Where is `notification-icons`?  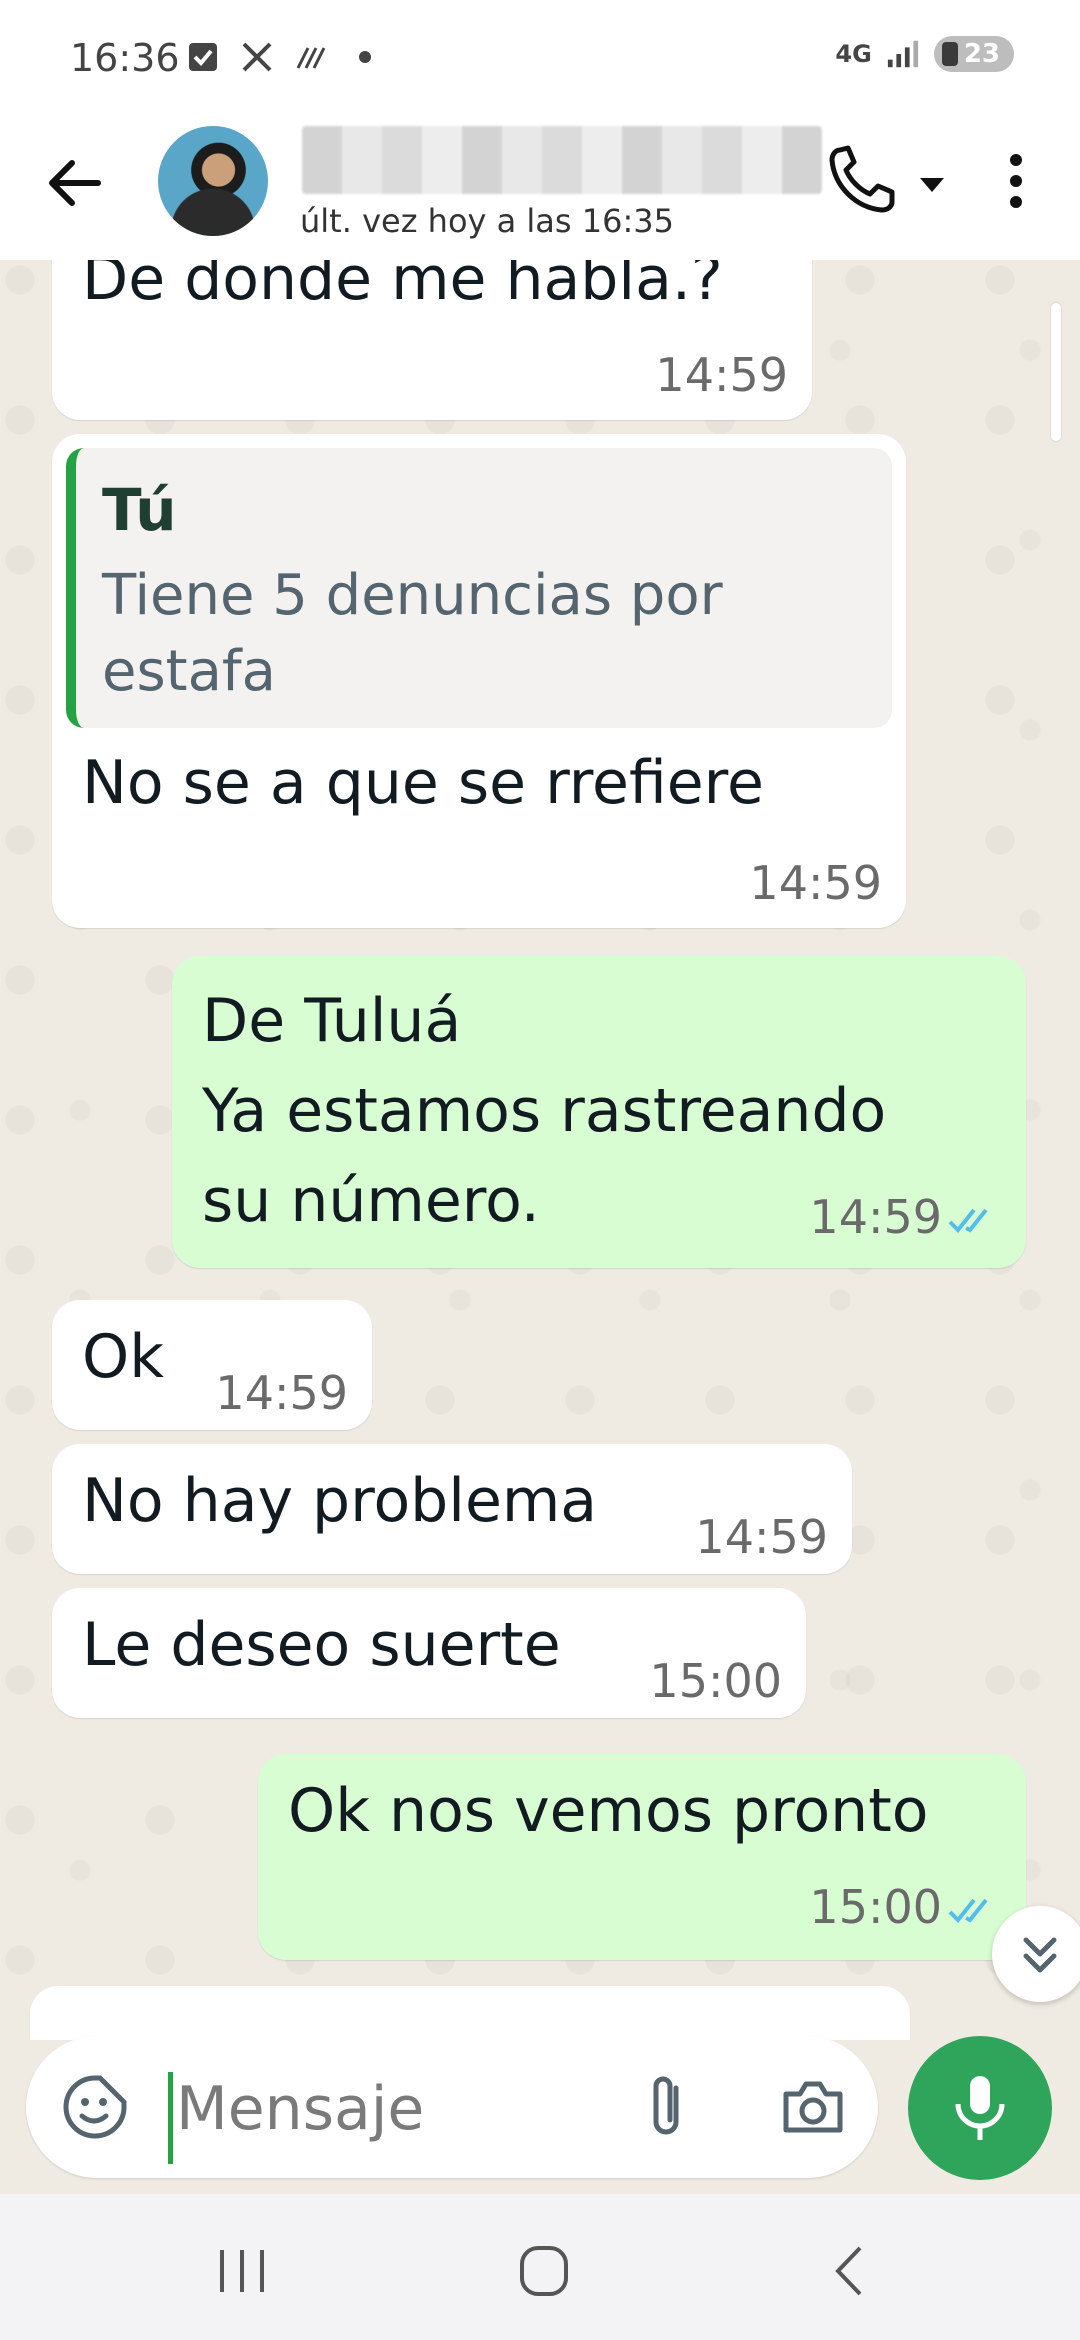 notification-icons is located at coordinates (284, 57).